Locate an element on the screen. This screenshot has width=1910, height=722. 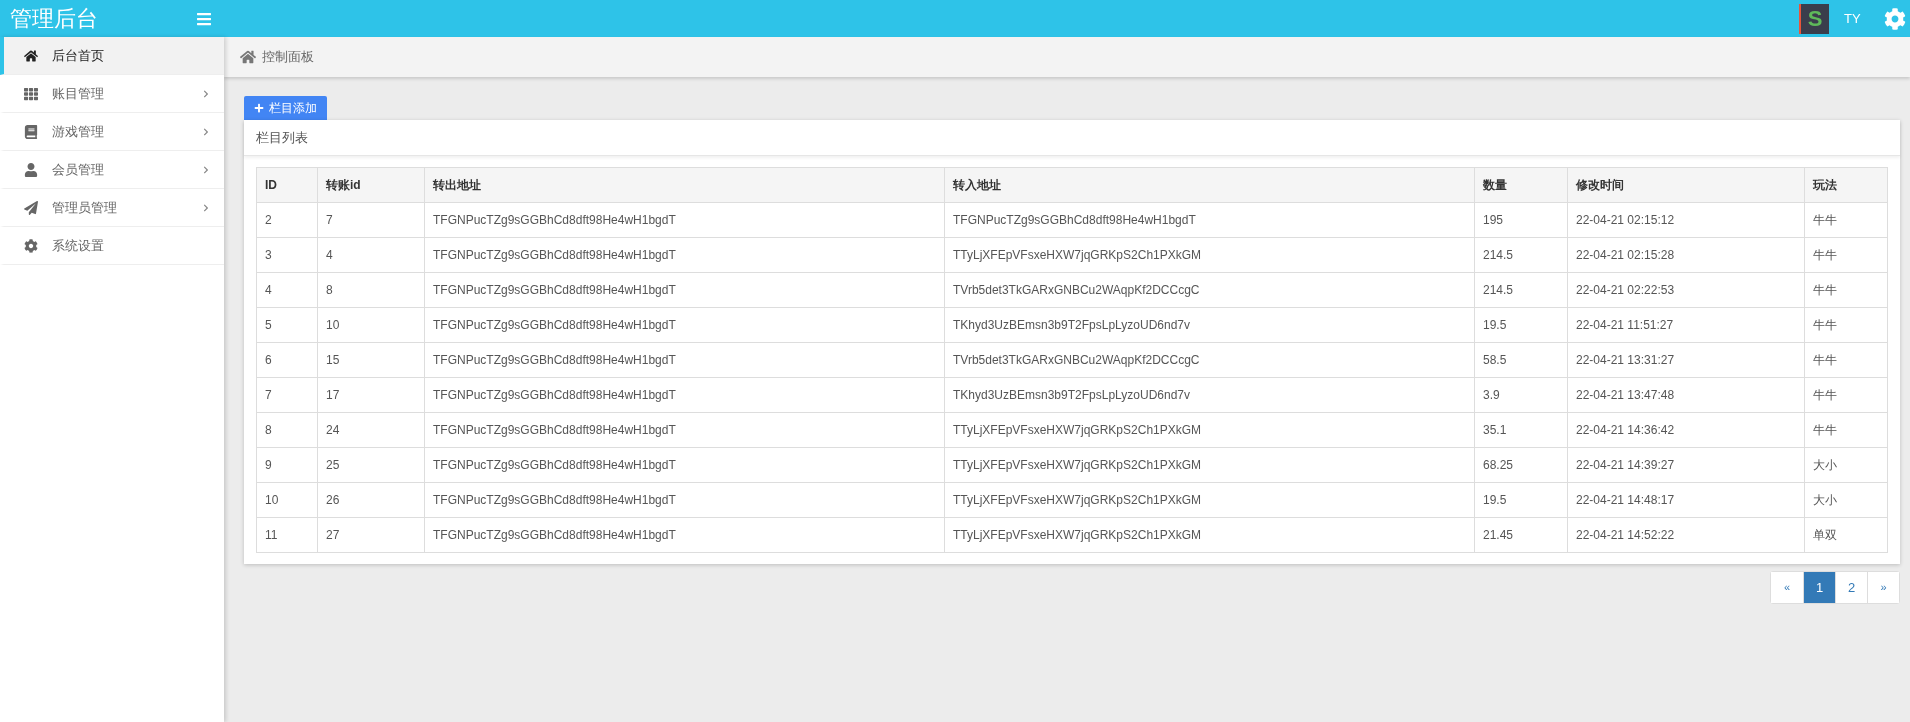
page-button: 1 is located at coordinates (1819, 587).